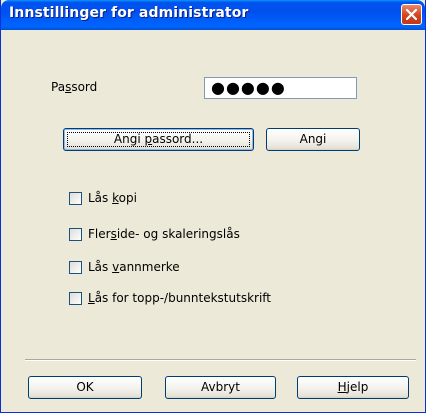  What do you see at coordinates (74, 87) in the screenshot?
I see `password-label: Passord` at bounding box center [74, 87].